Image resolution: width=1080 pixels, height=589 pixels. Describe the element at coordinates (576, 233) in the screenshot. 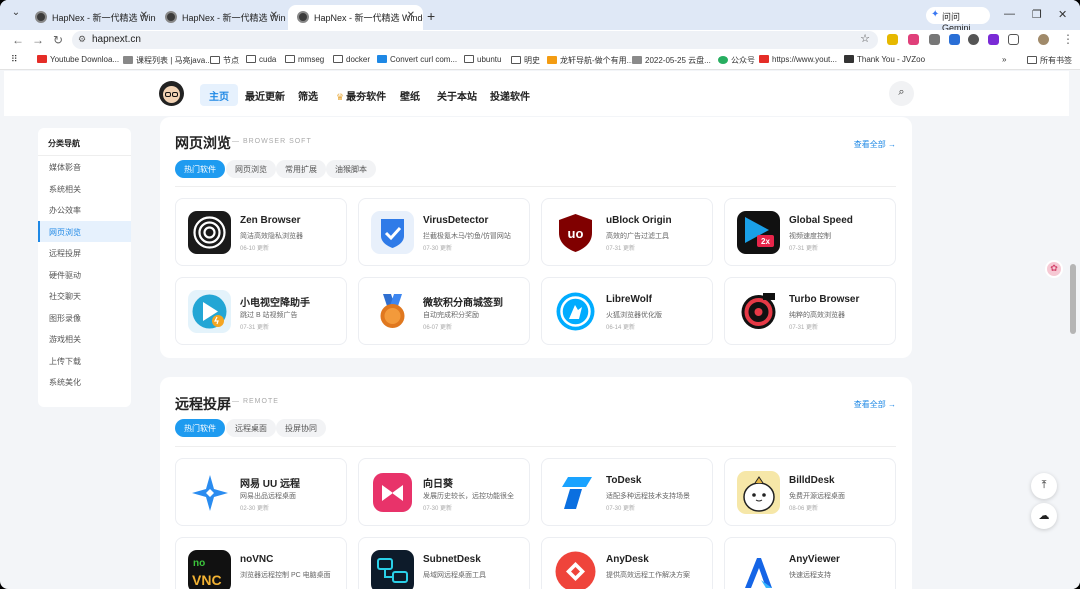

I see `svg-text: uo` at that location.